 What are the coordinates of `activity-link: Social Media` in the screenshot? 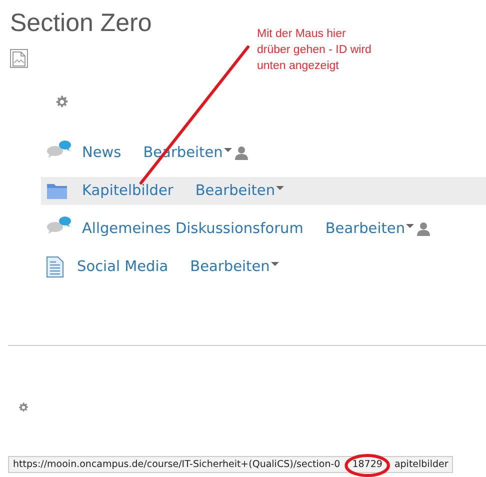 It's located at (122, 267).